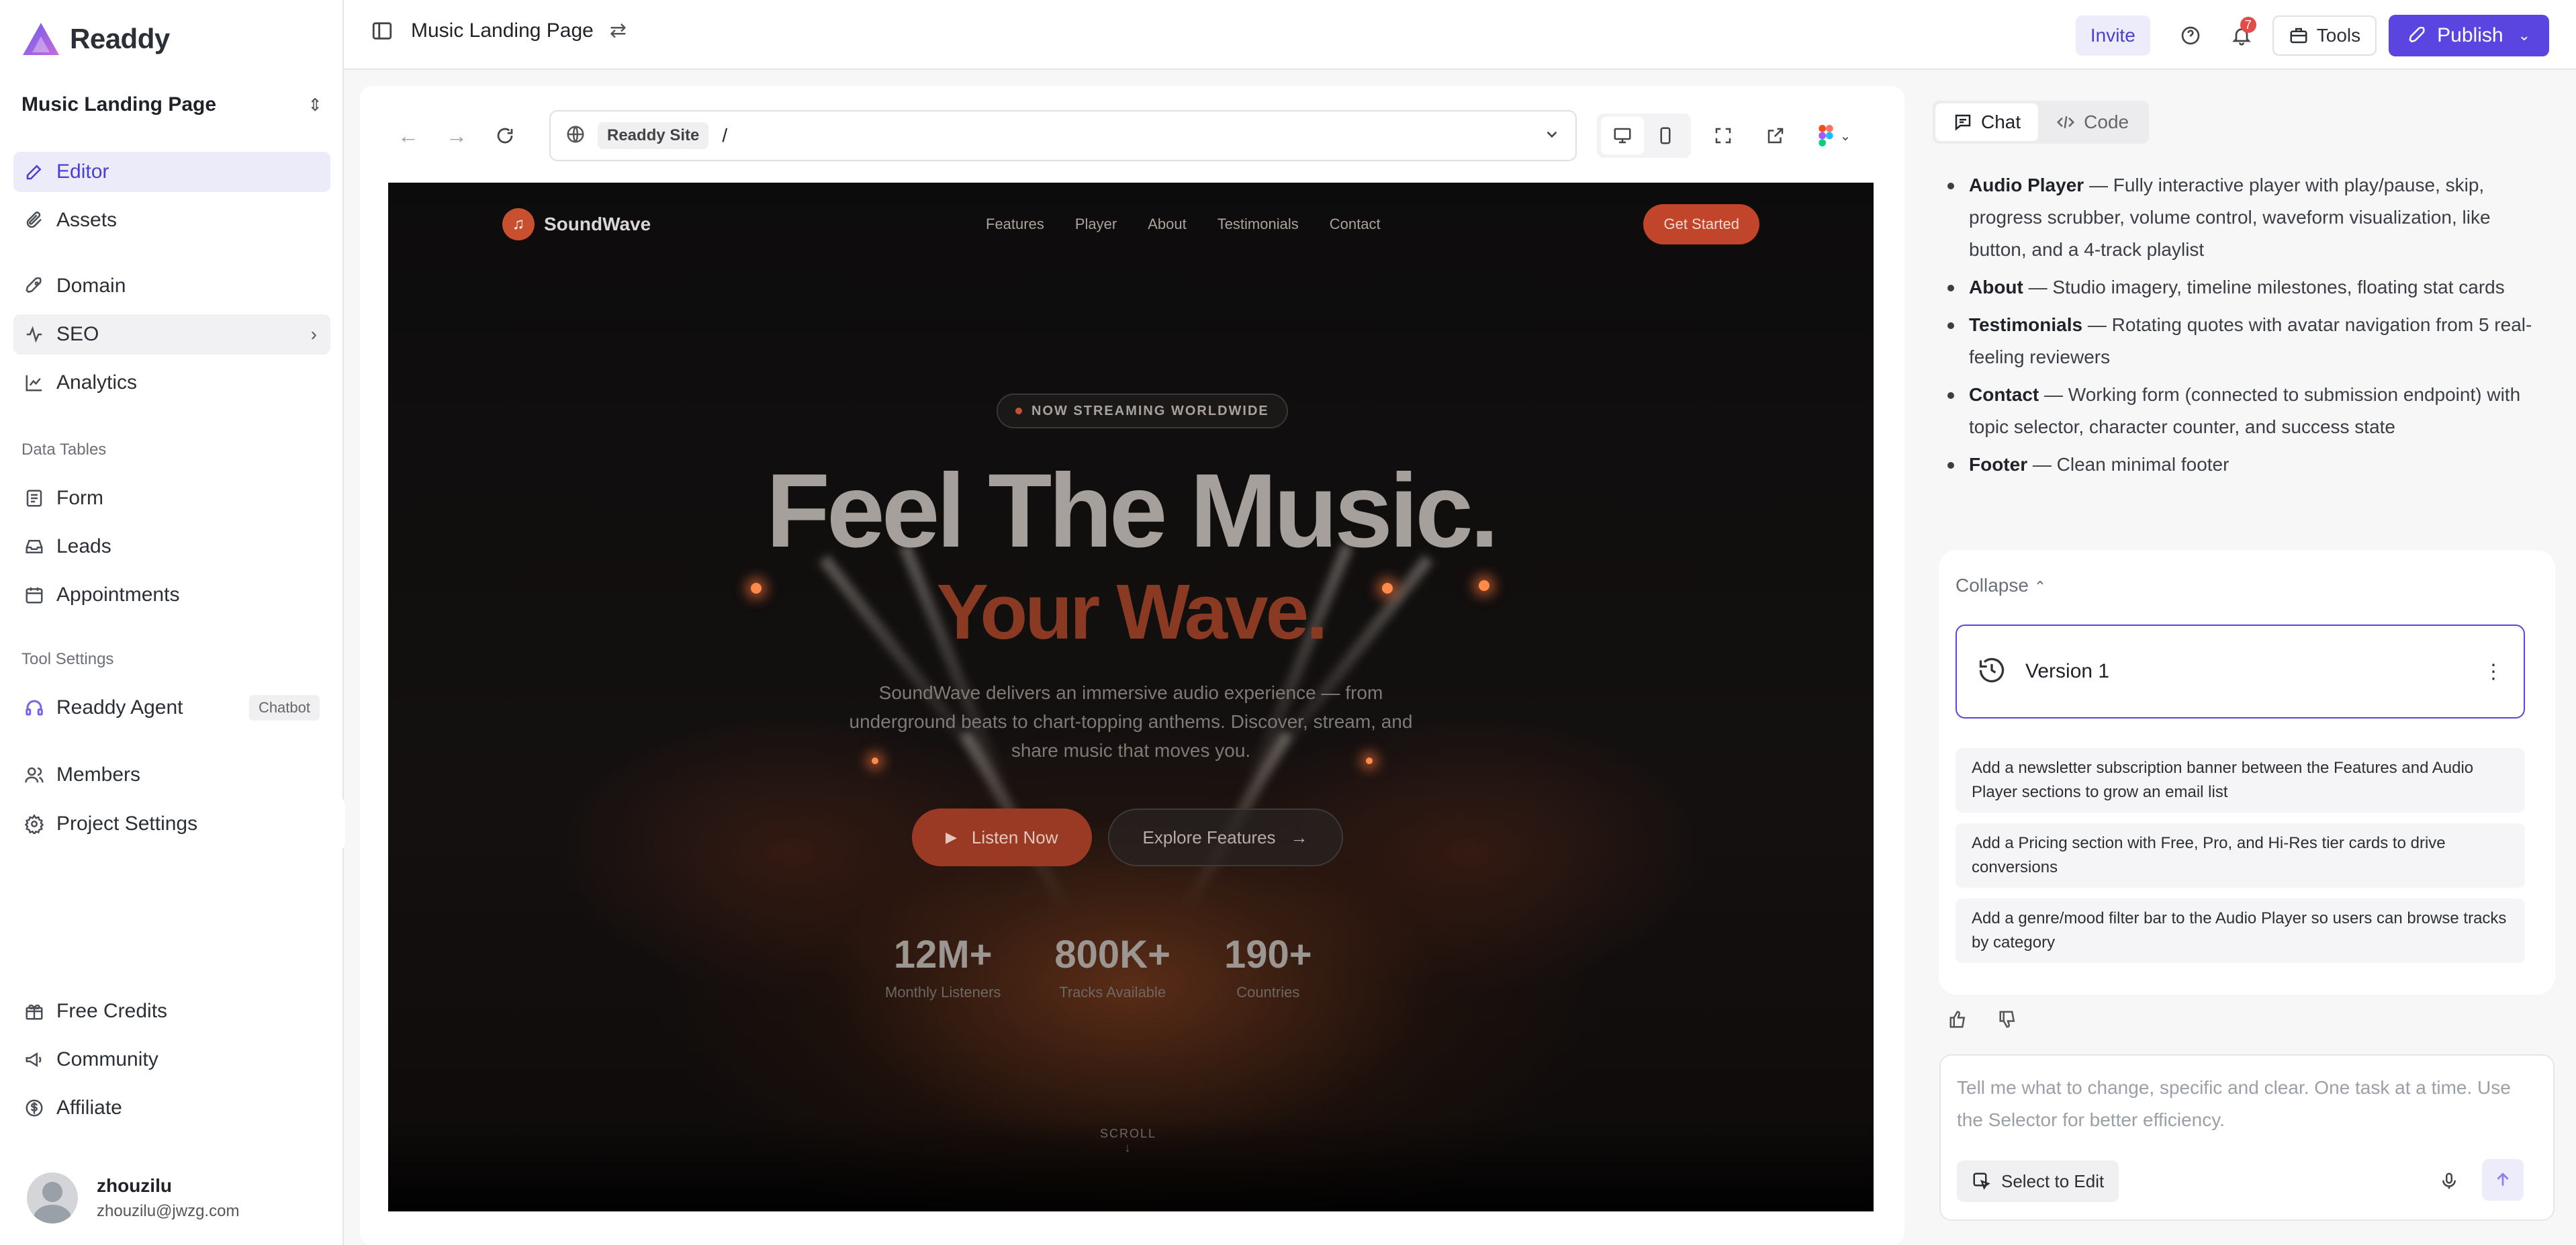 The width and height of the screenshot is (2576, 1245). Describe the element at coordinates (171, 105) in the screenshot. I see `project-selector: Music Landing Page ⇕` at that location.